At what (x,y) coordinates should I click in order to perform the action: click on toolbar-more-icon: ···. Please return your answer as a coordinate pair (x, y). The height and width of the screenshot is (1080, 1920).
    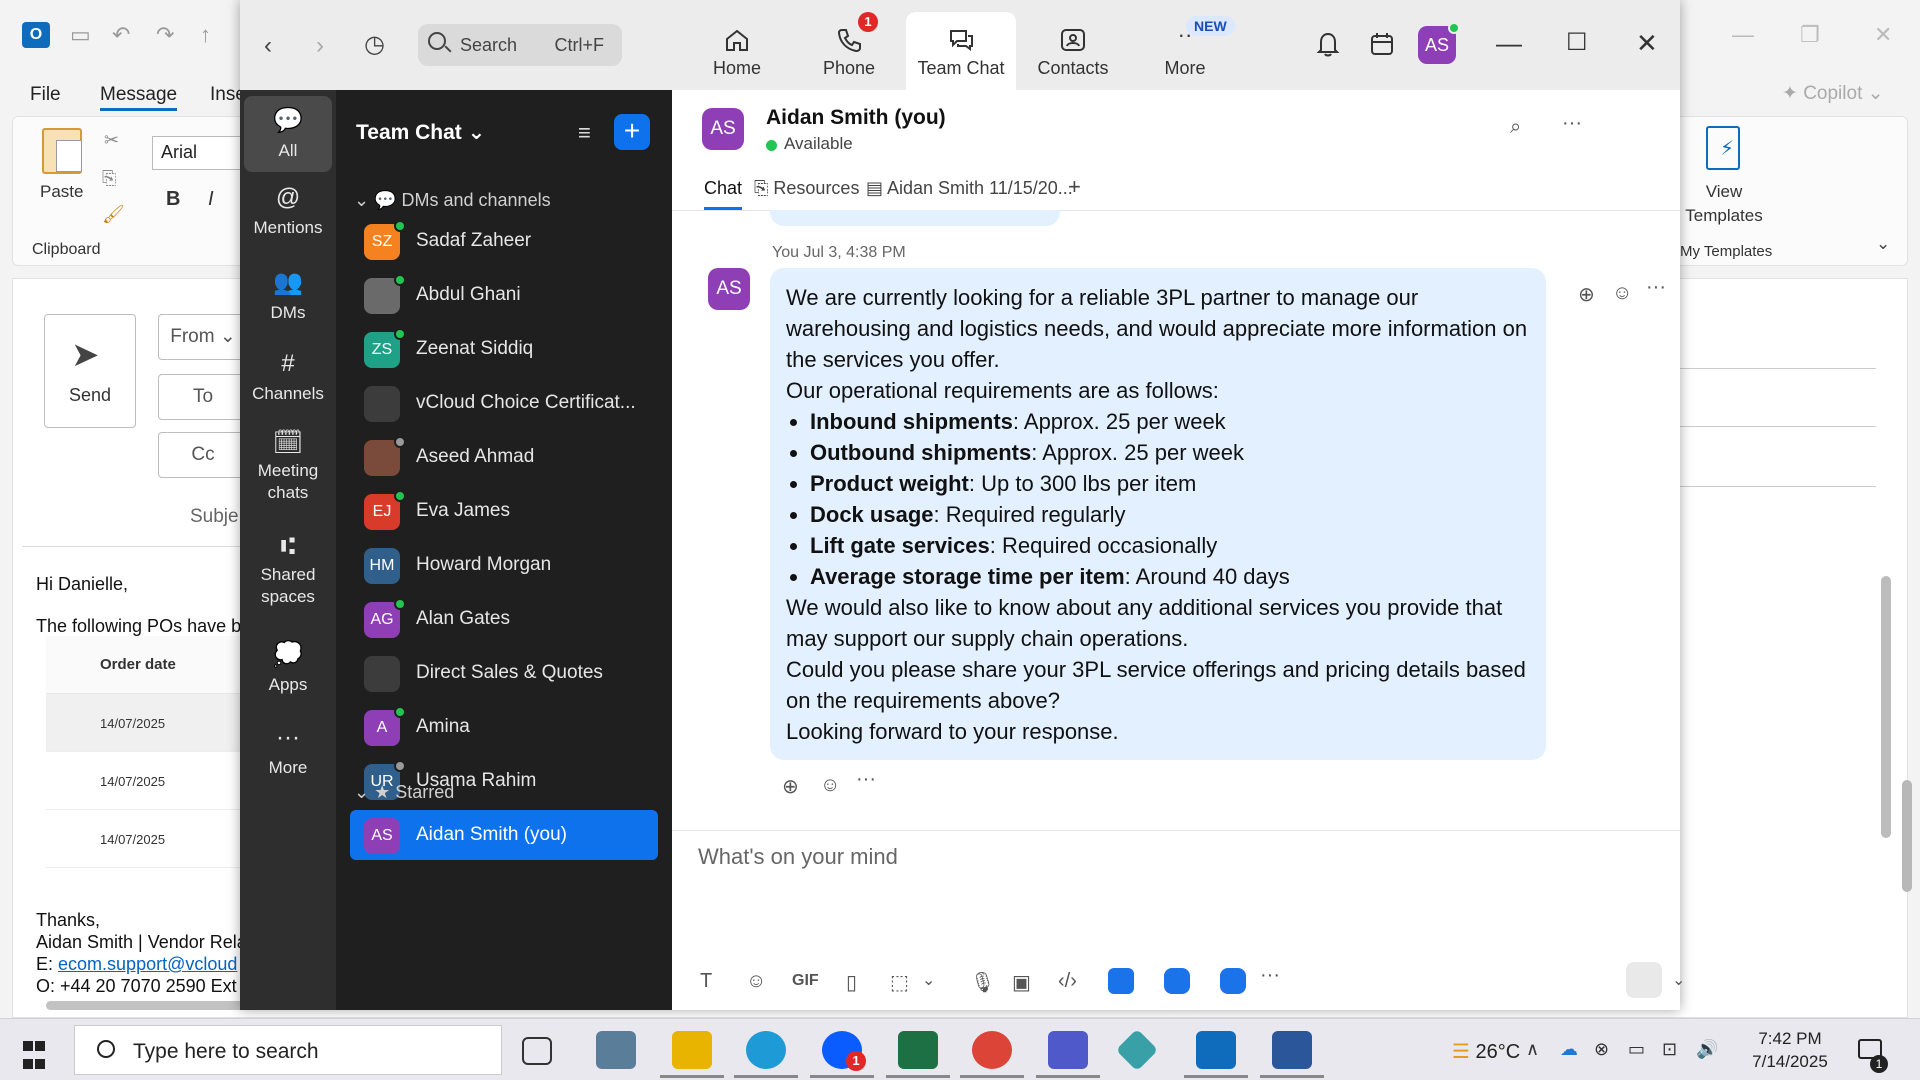
    Looking at the image, I should click on (1270, 975).